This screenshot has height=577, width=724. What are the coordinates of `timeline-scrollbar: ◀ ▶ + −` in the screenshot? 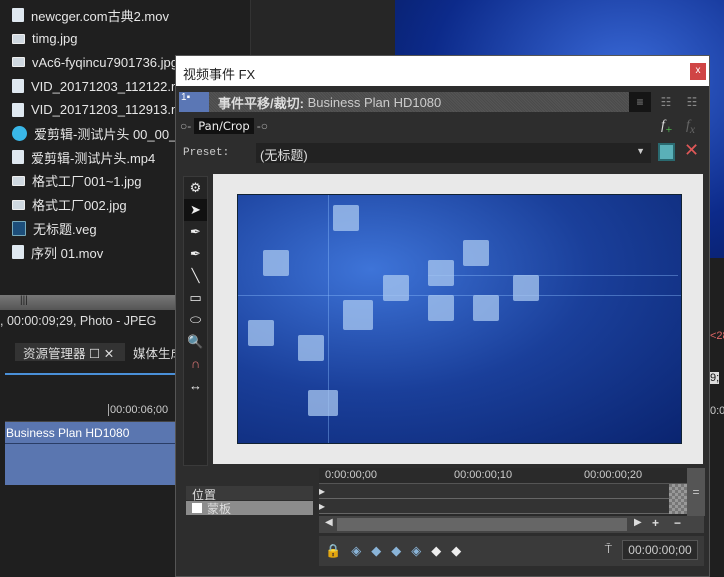 It's located at (511, 524).